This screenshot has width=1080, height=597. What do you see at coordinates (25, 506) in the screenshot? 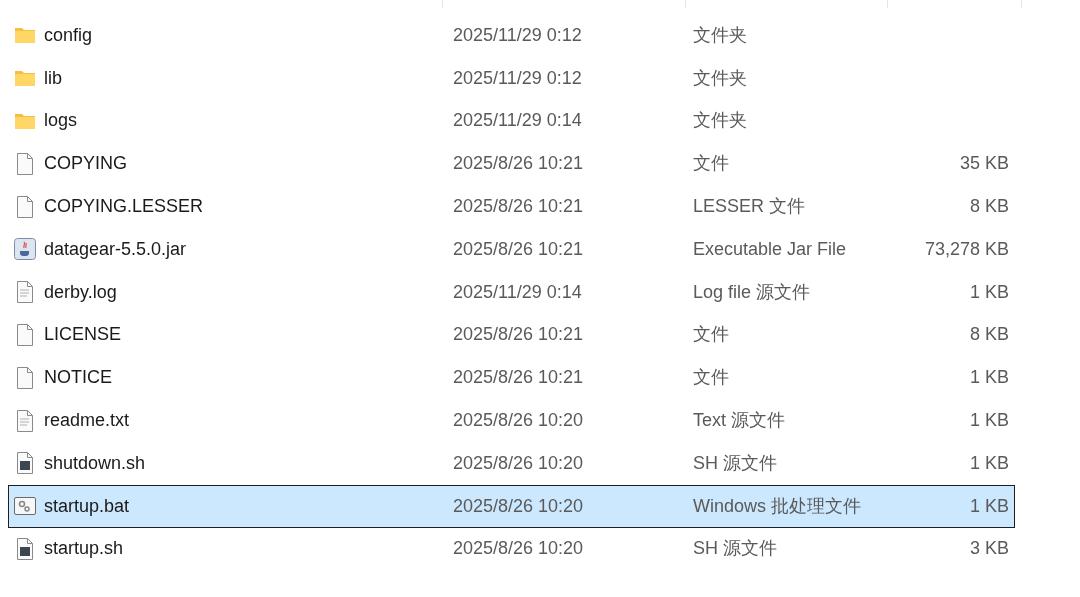
I see `gears-icon` at bounding box center [25, 506].